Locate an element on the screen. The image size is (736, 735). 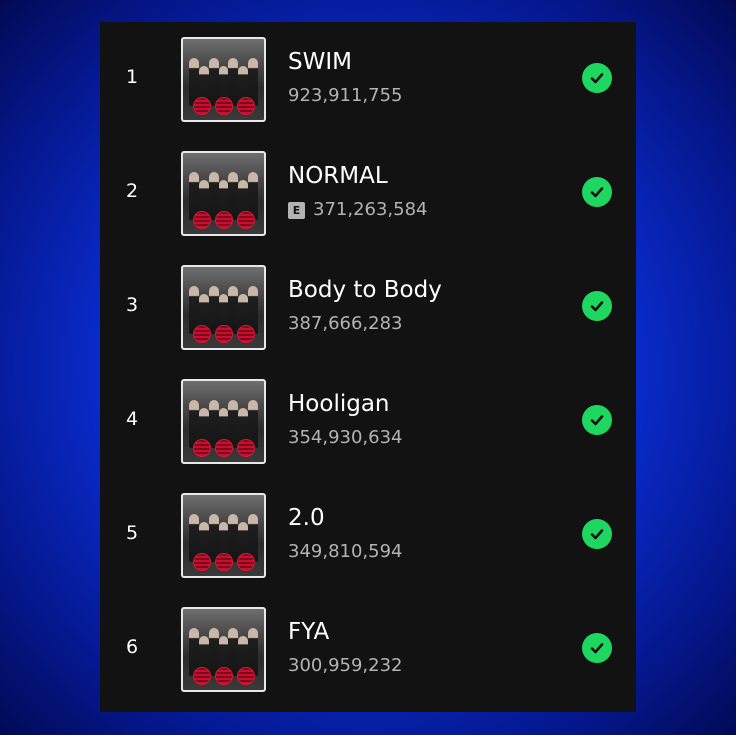
track-row: 2 NORMAL E 371,263,584 is located at coordinates (368, 186).